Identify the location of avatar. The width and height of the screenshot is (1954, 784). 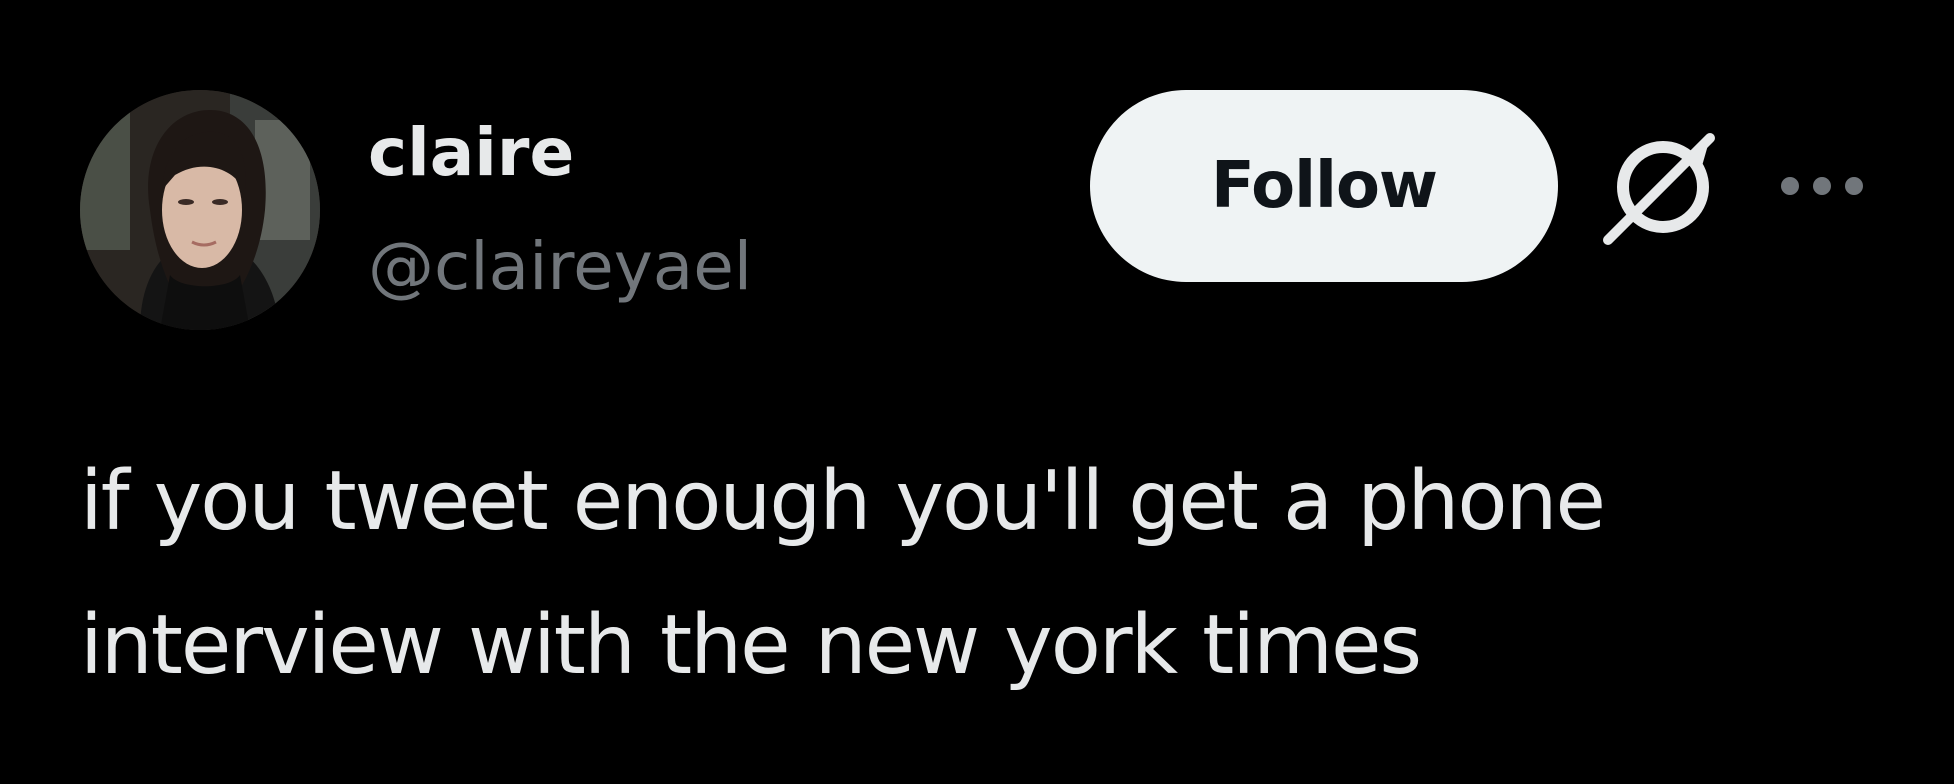
(200, 210).